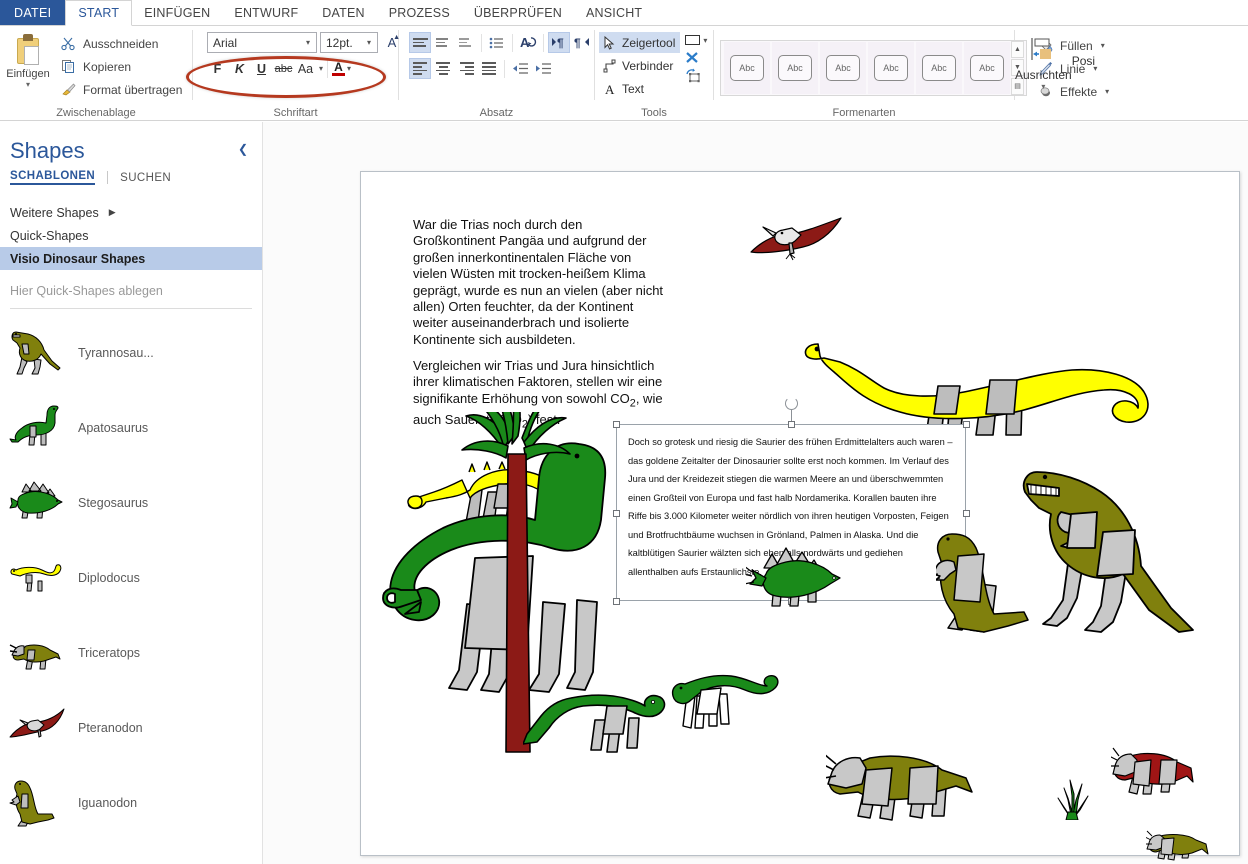  I want to click on text-tool-button: A Text, so click(639, 88).